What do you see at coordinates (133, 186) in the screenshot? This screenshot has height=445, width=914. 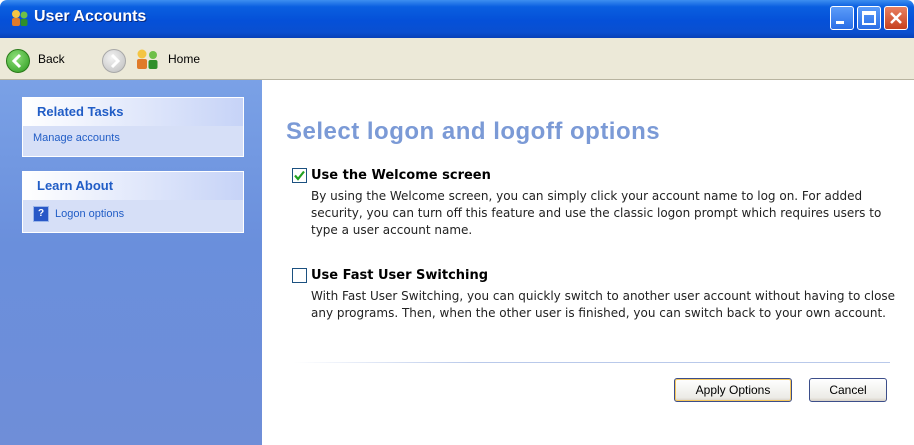 I see `learn-about-heading: Learn About` at bounding box center [133, 186].